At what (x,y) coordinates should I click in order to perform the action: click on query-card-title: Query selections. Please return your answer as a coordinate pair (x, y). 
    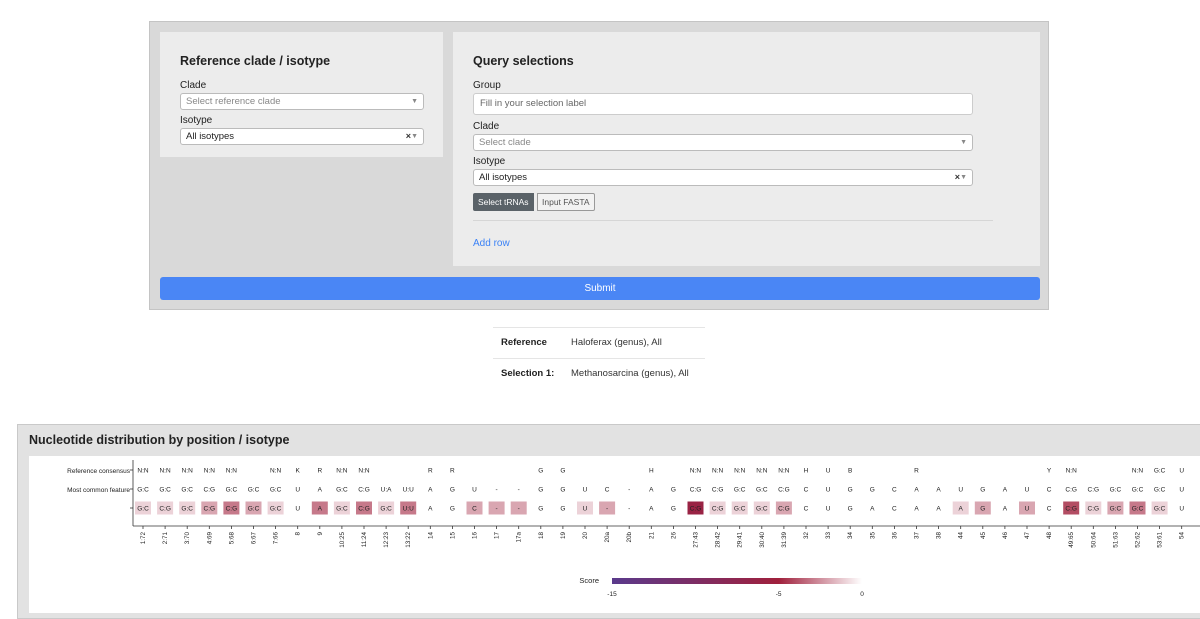
    Looking at the image, I should click on (523, 61).